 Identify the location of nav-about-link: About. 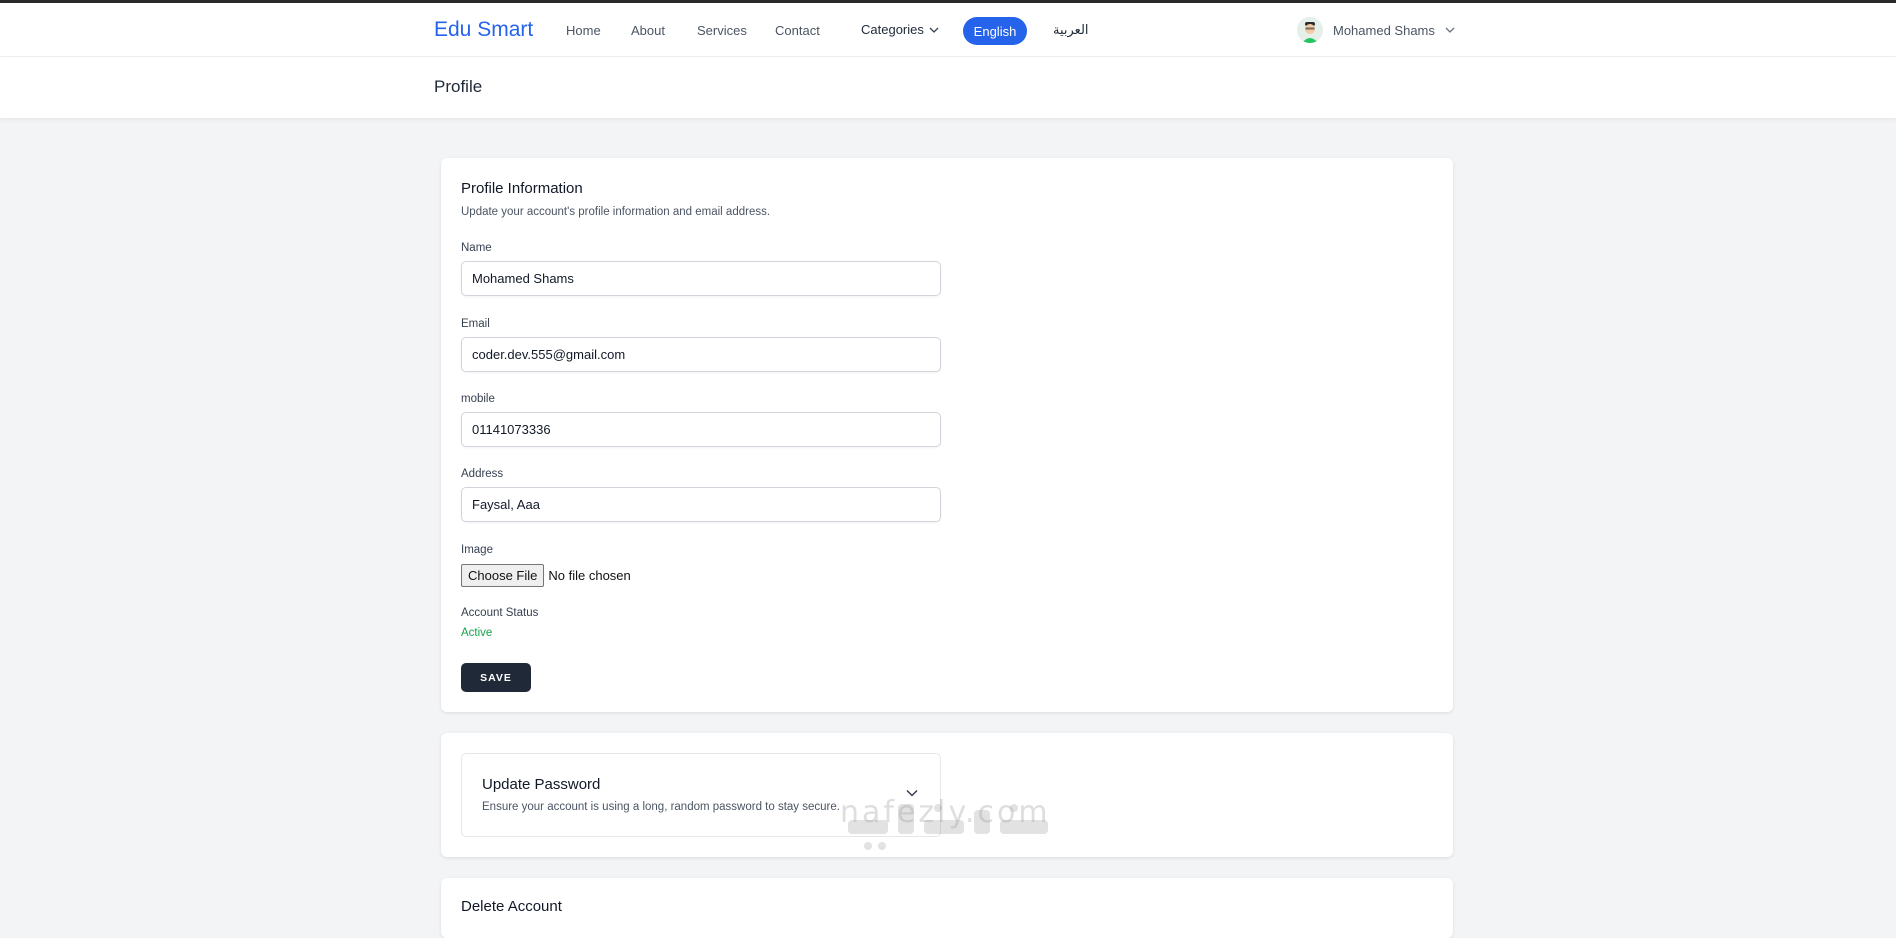
(648, 30).